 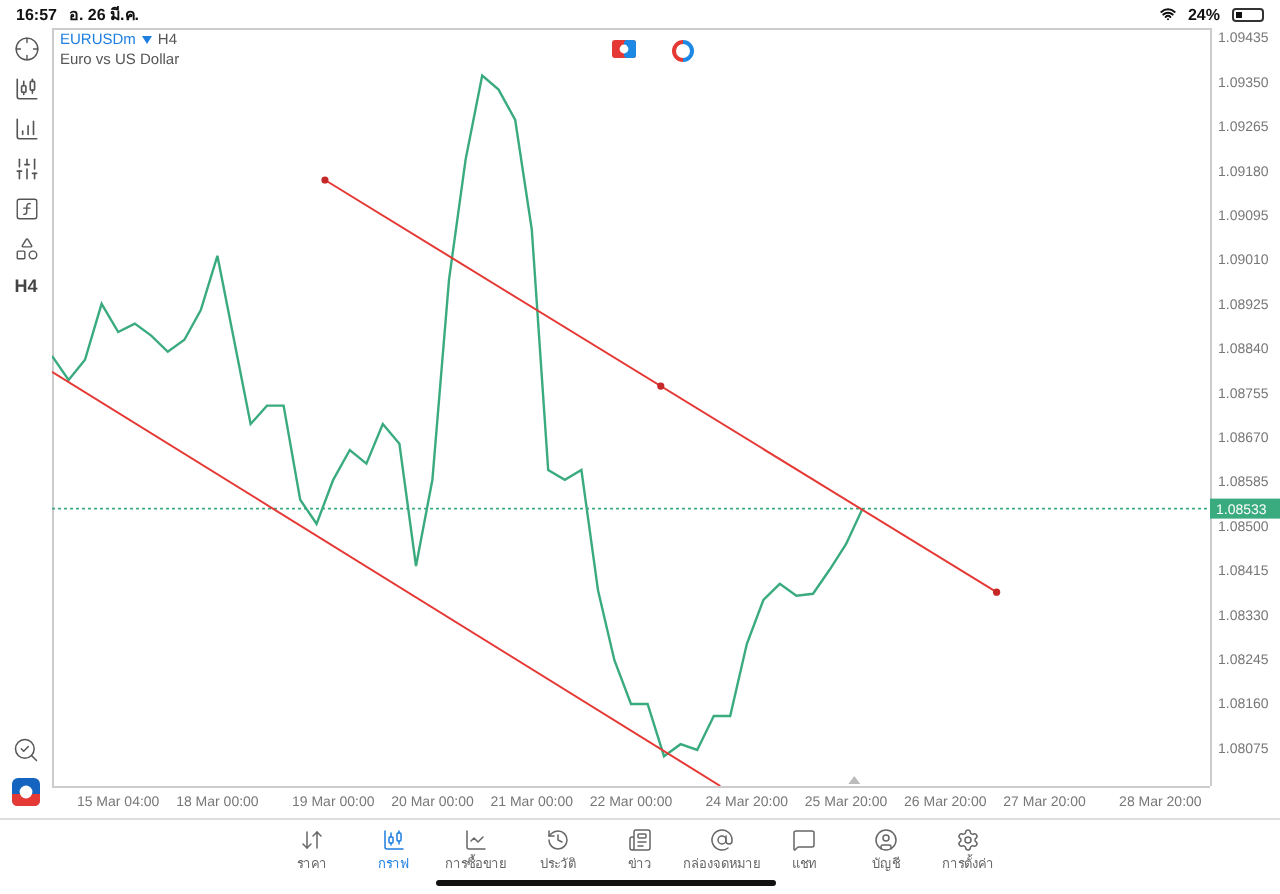 I want to click on chat-icon, so click(x=804, y=840).